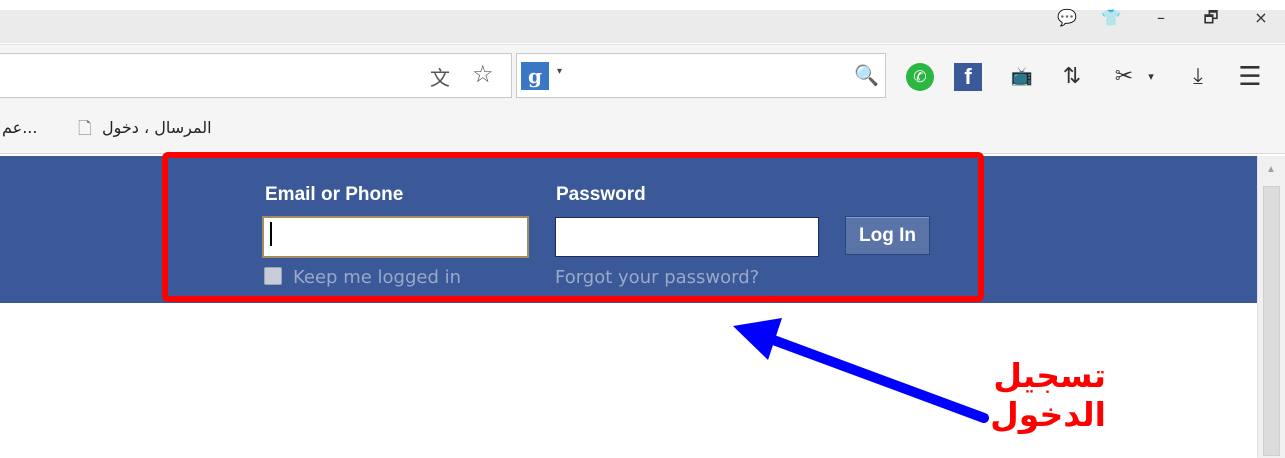 Image resolution: width=1285 pixels, height=458 pixels. Describe the element at coordinates (1048, 414) in the screenshot. I see `annotation-line-2: الدخول` at that location.